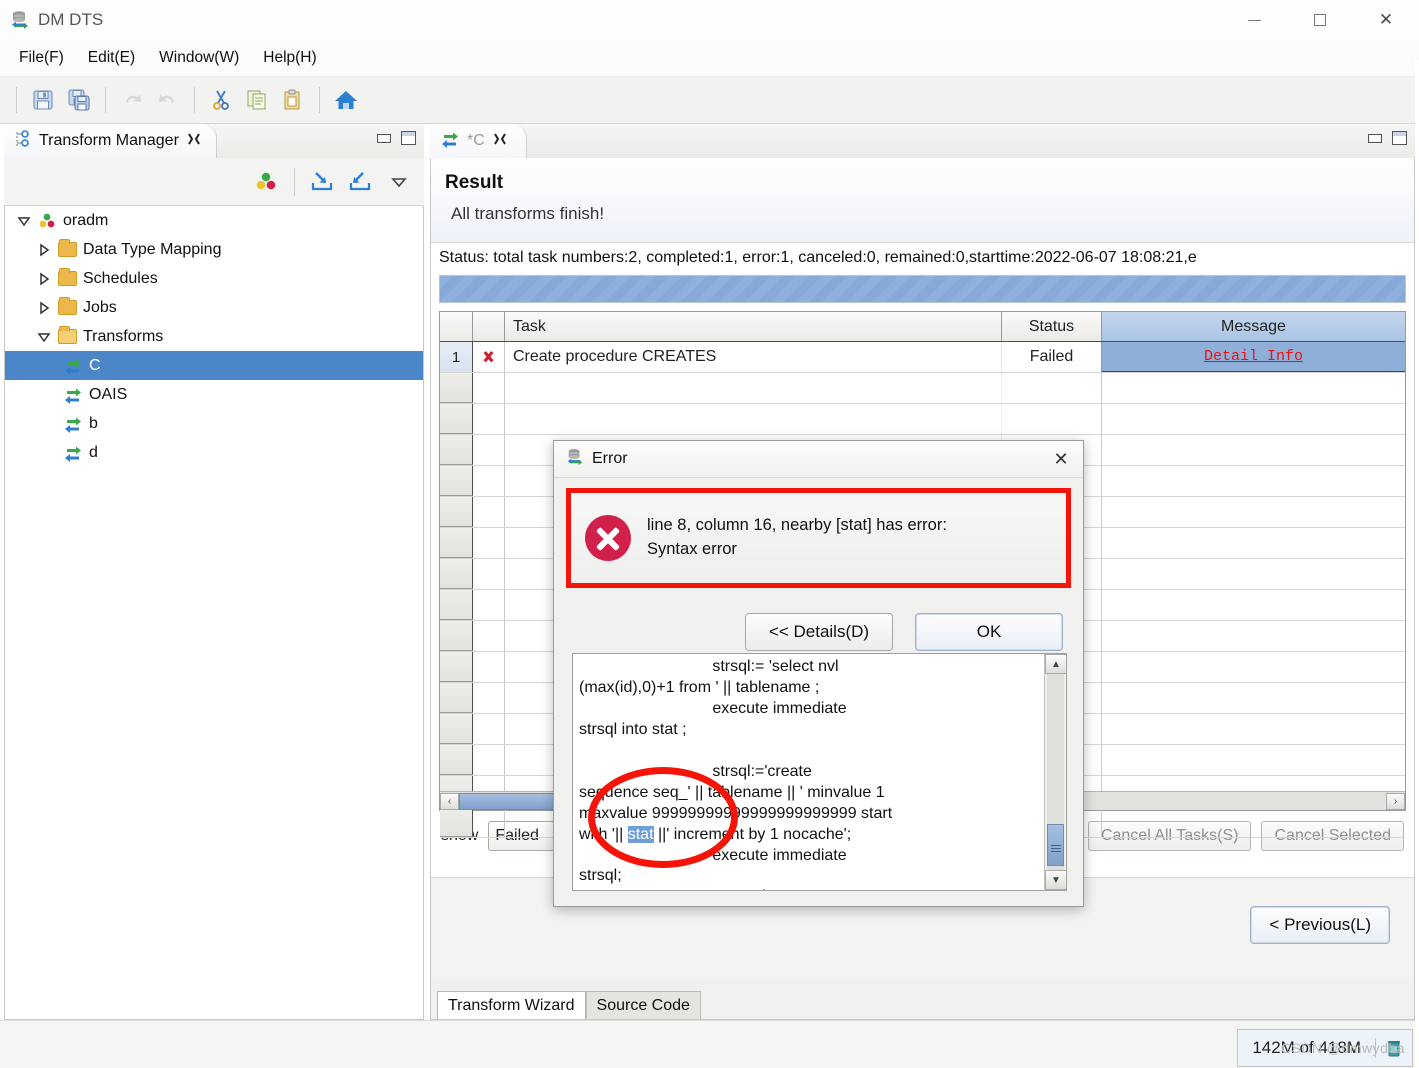 This screenshot has height=1068, width=1419. I want to click on menu-file: File(F), so click(41, 58).